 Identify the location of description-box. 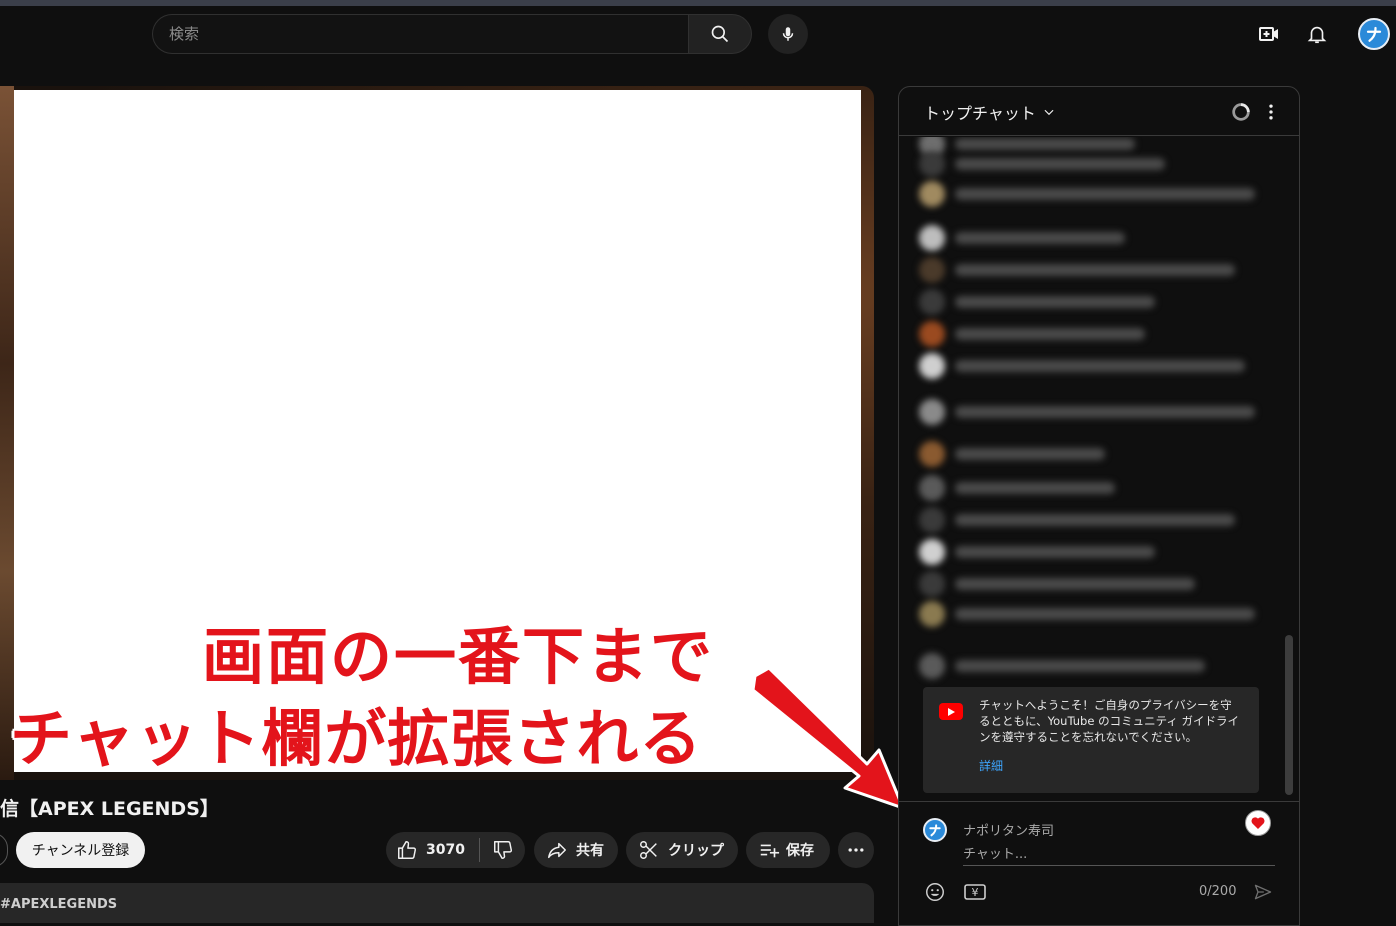
(437, 903).